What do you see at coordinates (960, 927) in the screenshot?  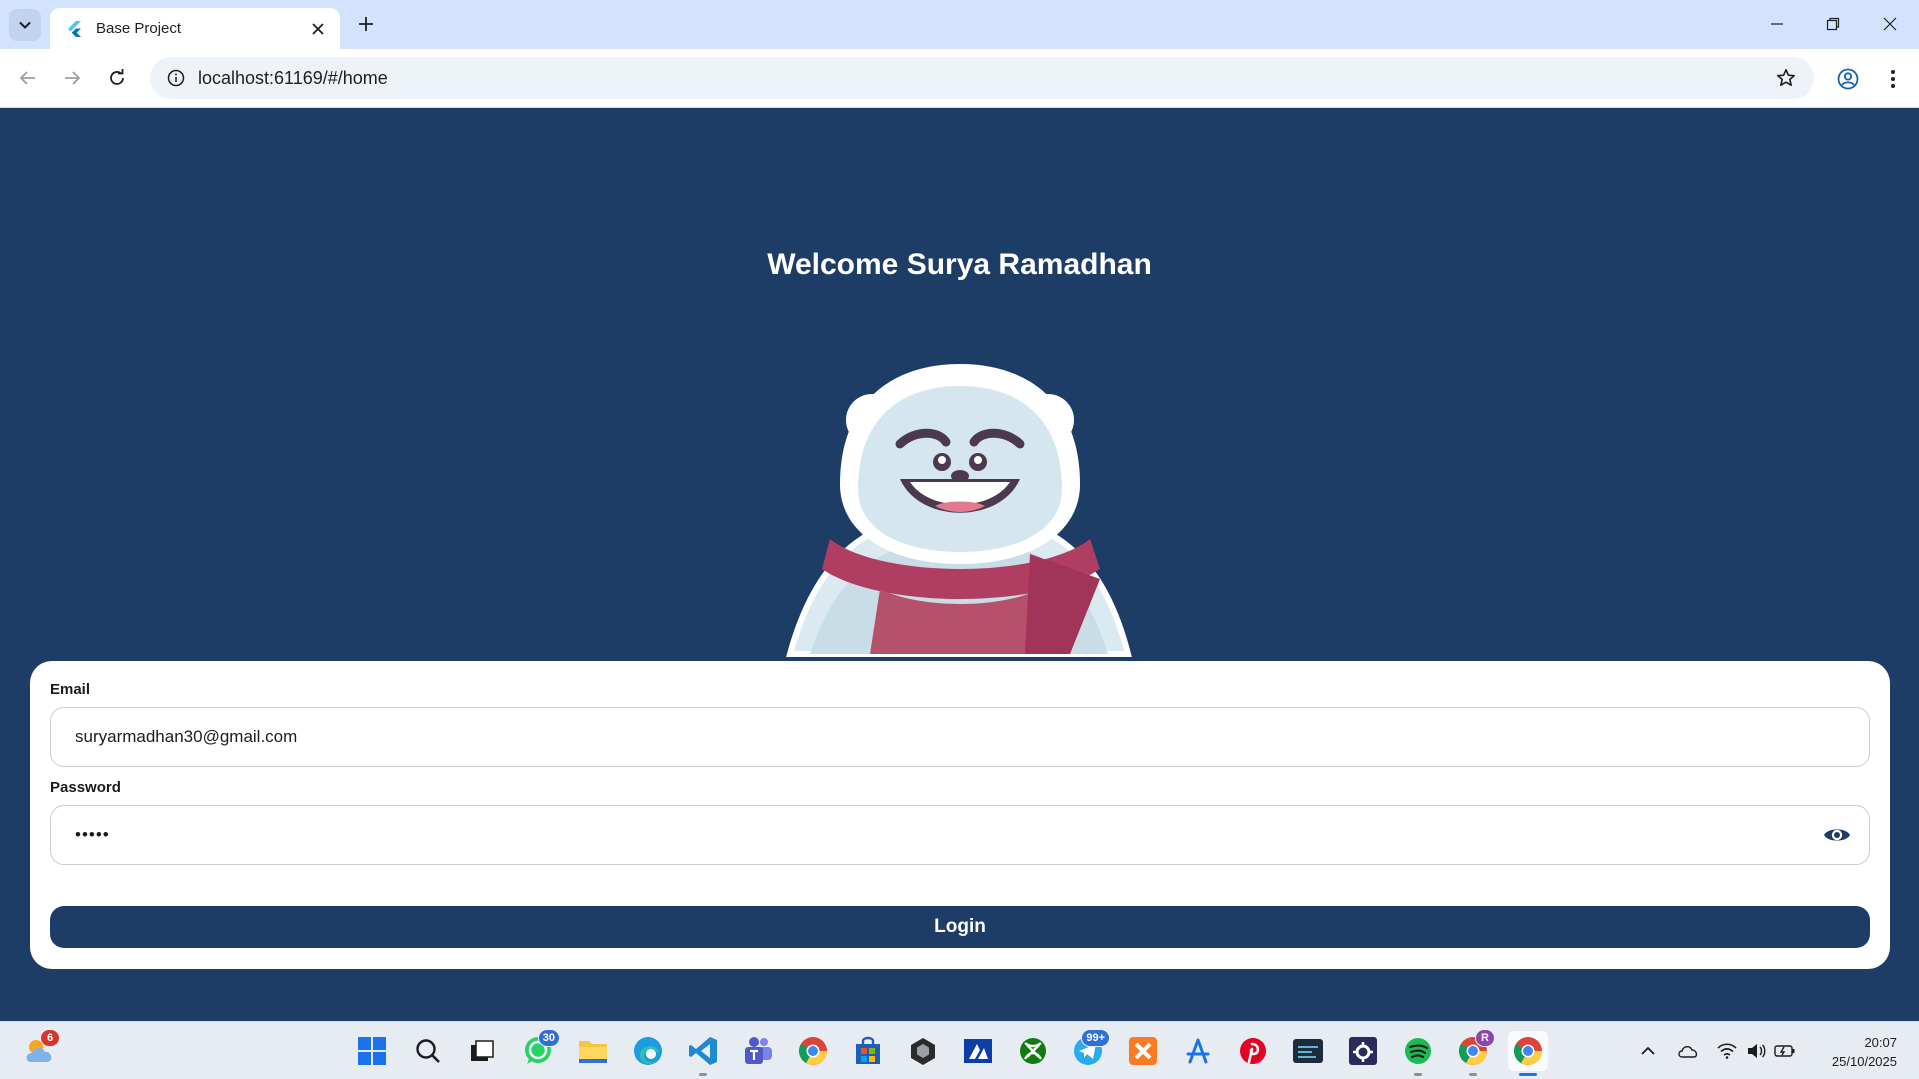 I see `login-button: Login` at bounding box center [960, 927].